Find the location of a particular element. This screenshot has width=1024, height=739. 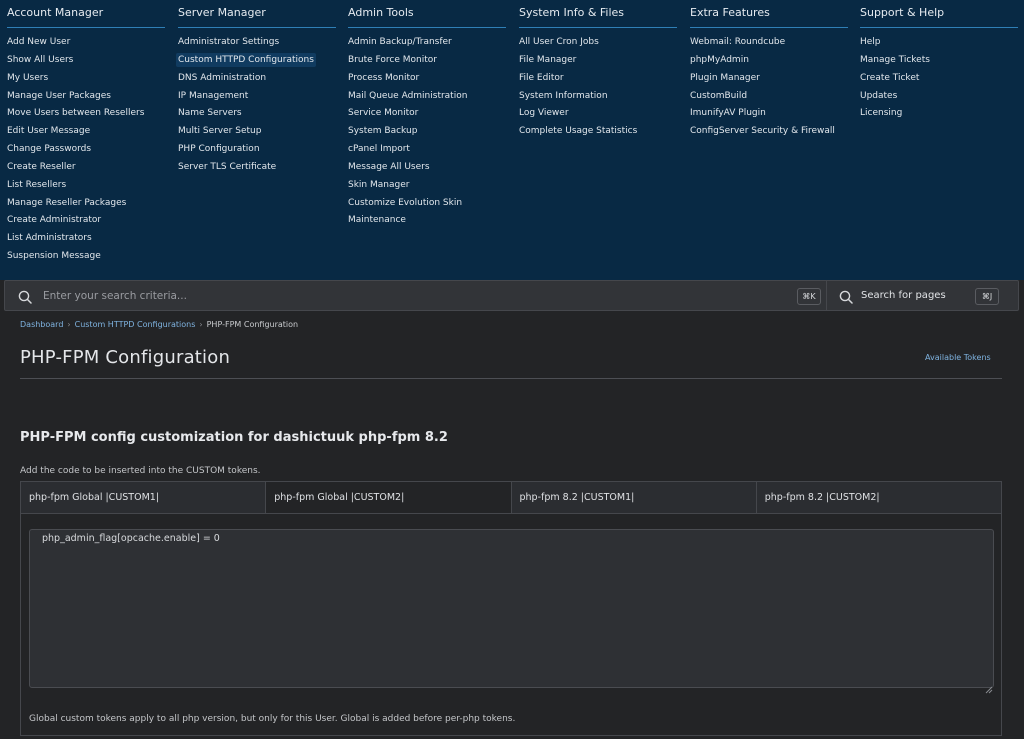

menu-item: ImunifyAV Plugin is located at coordinates (763, 115).